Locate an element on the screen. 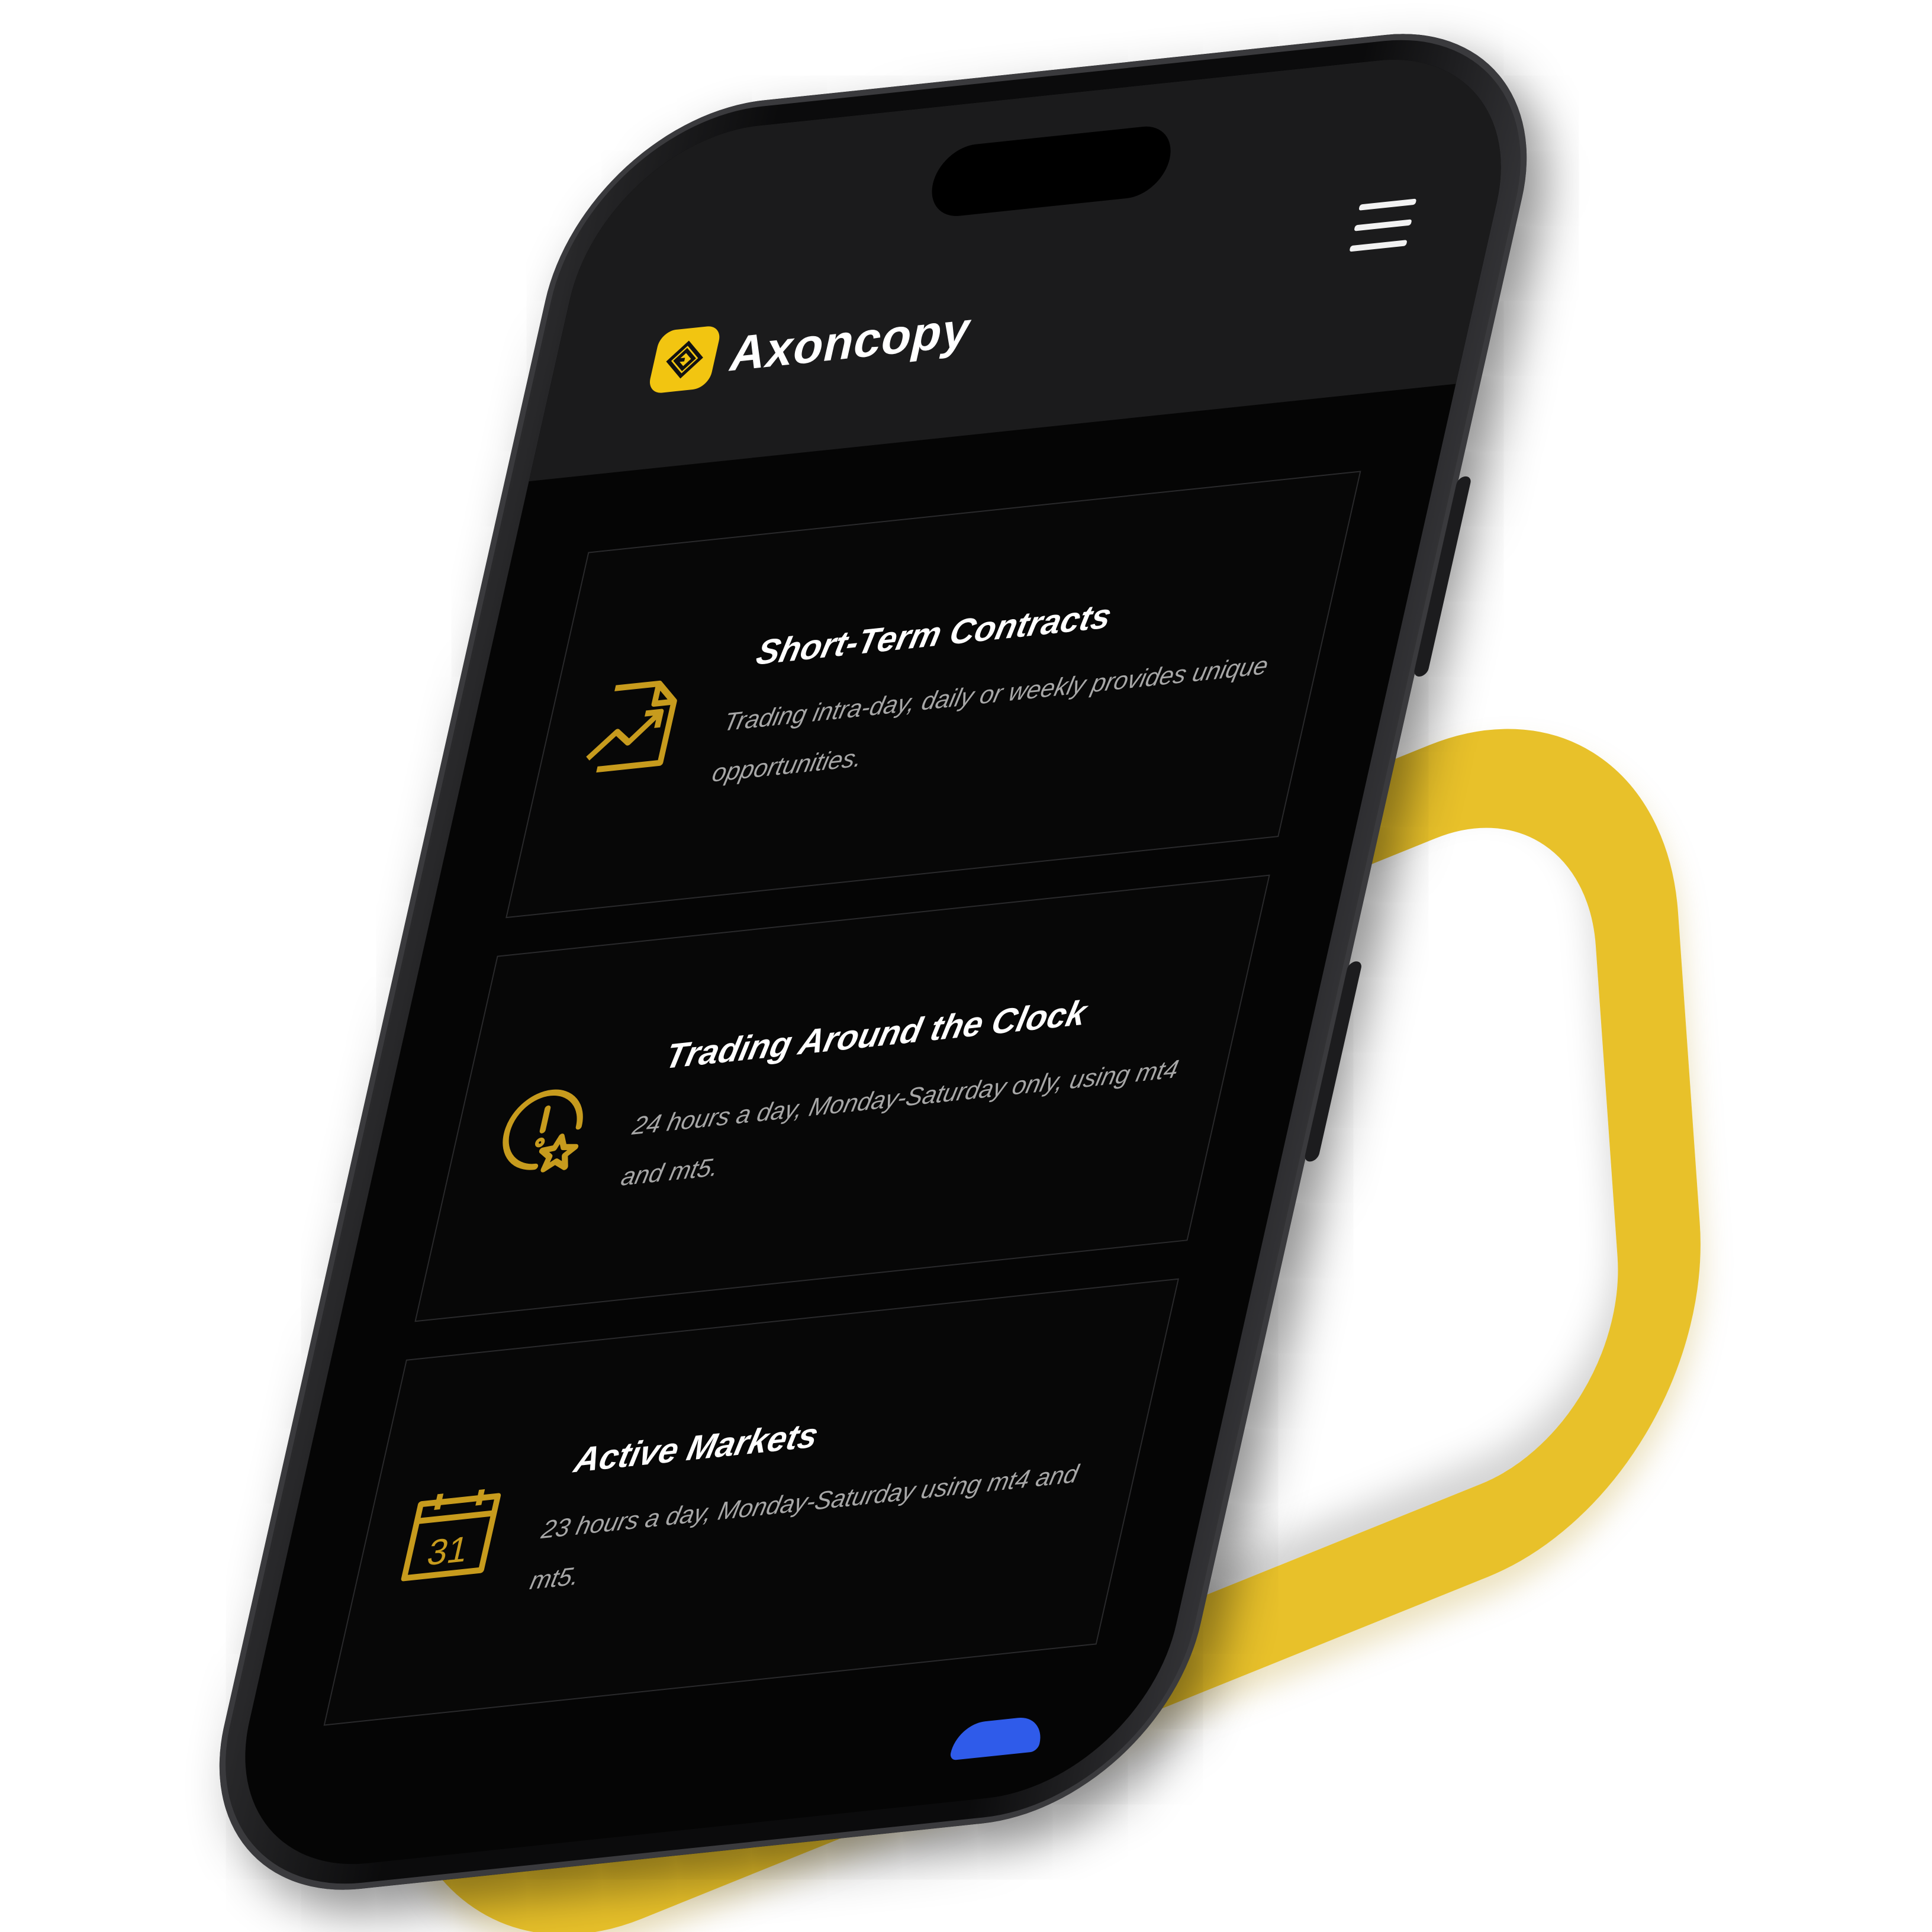  hamburger-menu-icon is located at coordinates (1383, 225).